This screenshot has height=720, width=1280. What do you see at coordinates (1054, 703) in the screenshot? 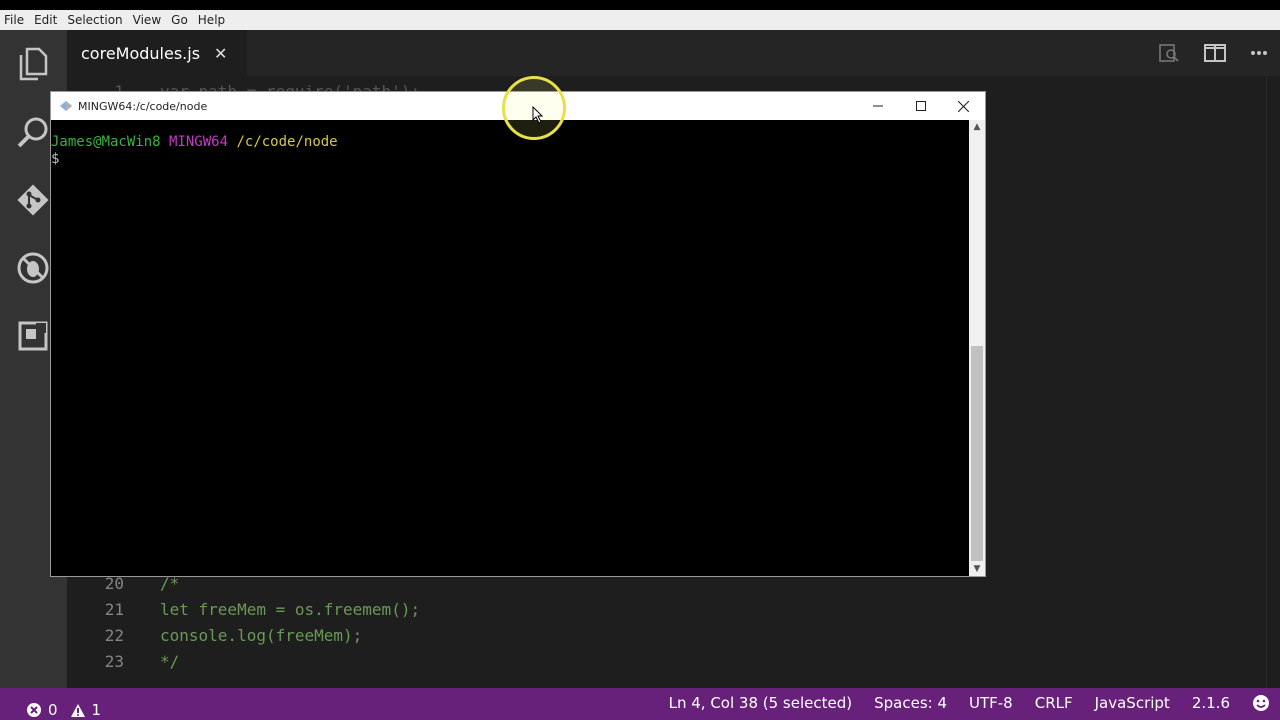
I see `line-ending: CRLF` at bounding box center [1054, 703].